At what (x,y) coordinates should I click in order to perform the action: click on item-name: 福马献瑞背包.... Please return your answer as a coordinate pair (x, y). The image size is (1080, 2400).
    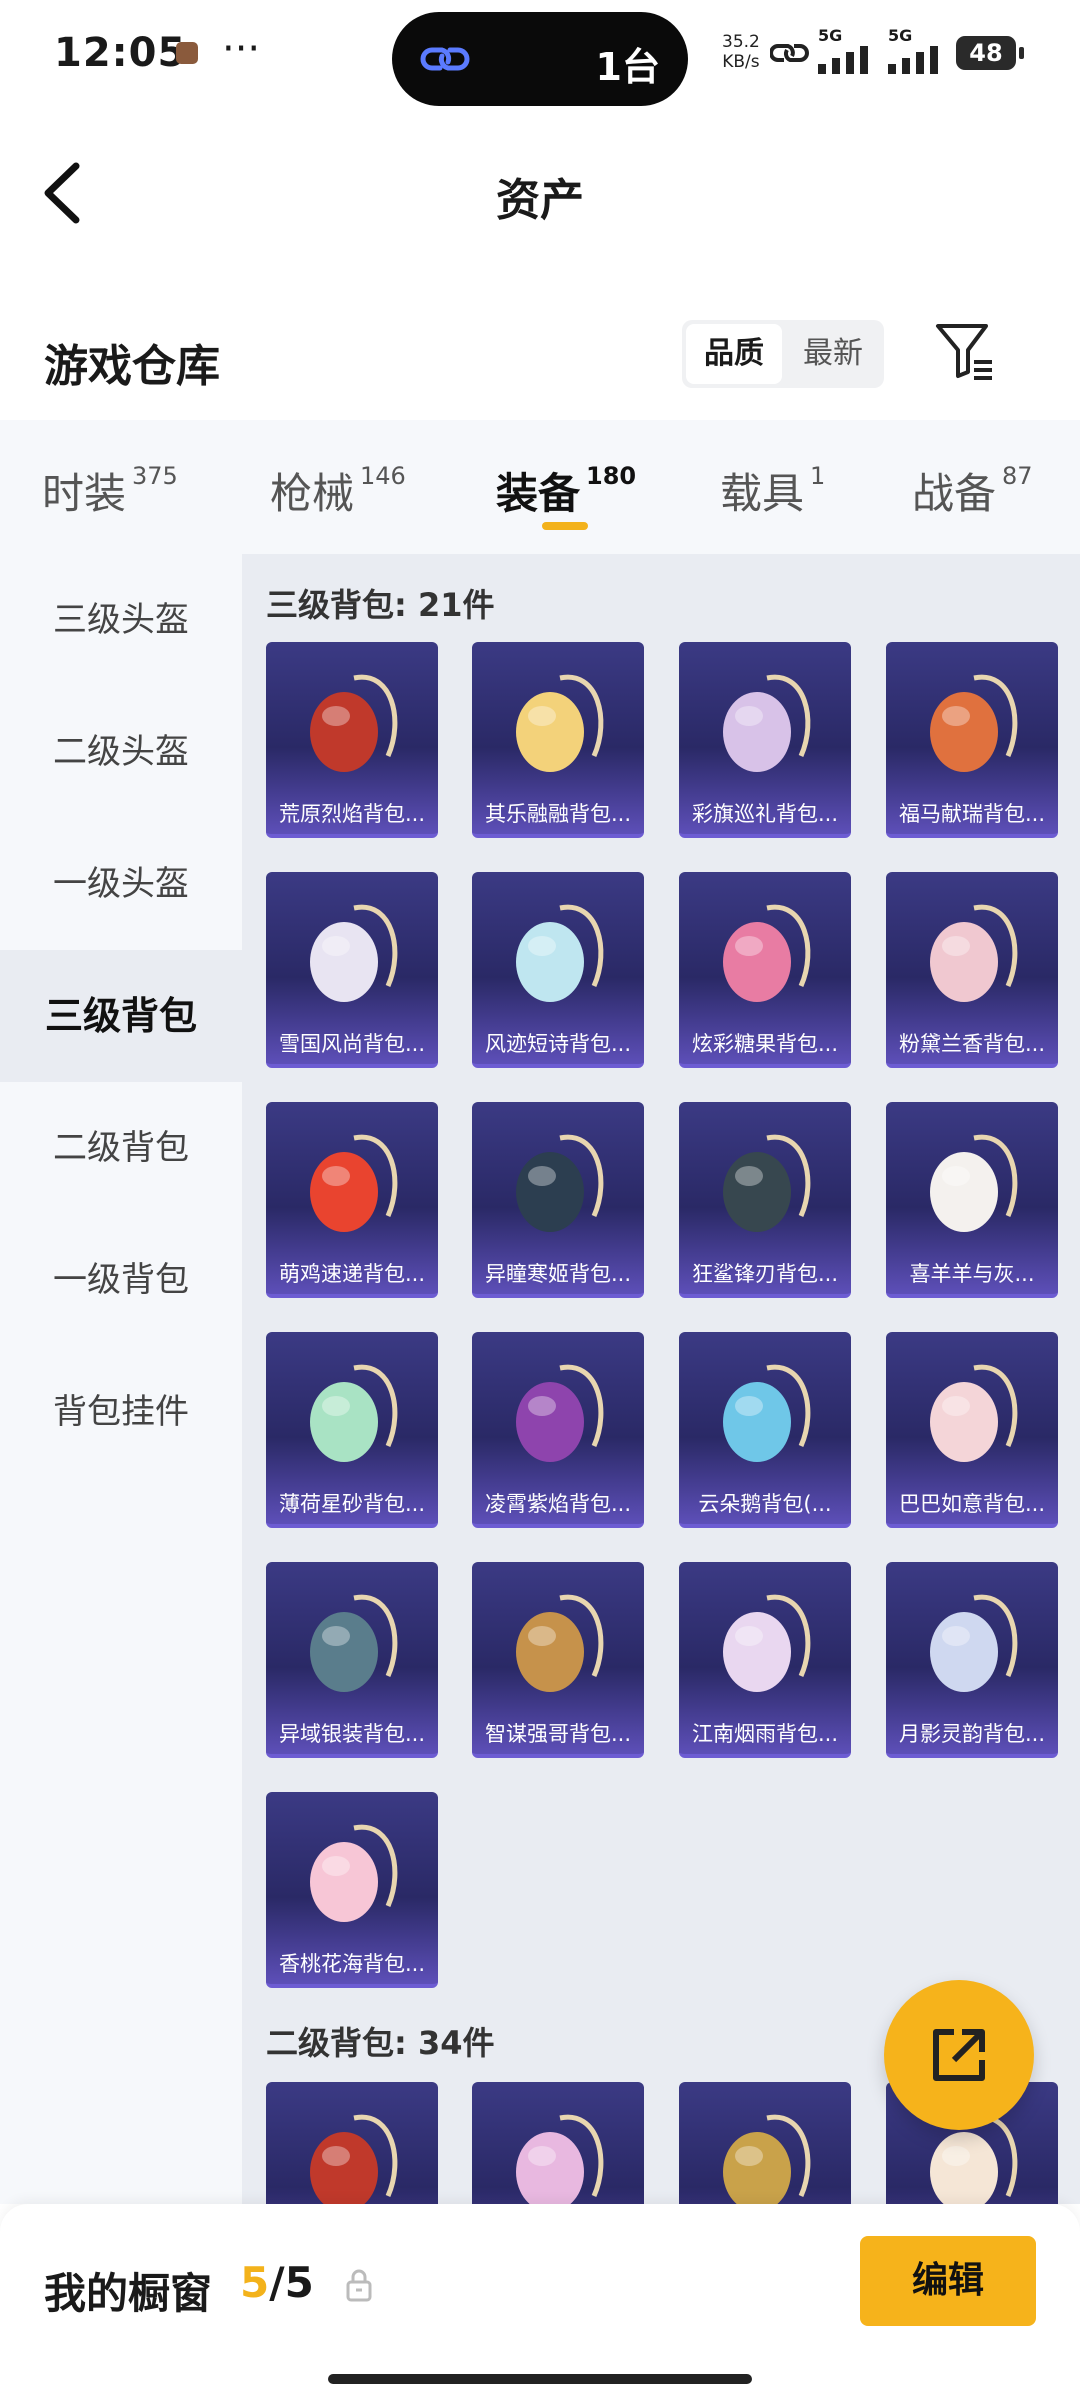
    Looking at the image, I should click on (972, 814).